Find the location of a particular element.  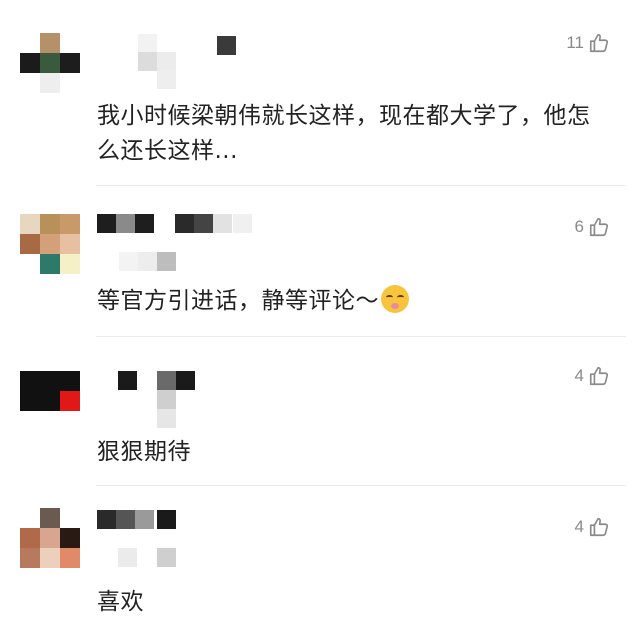

like-button: 11 is located at coordinates (588, 43).